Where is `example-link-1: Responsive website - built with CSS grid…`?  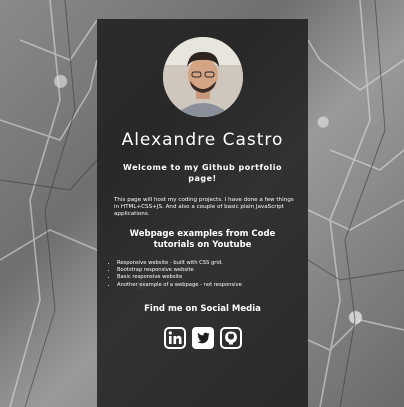 example-link-1: Responsive website - built with CSS grid… is located at coordinates (210, 263).